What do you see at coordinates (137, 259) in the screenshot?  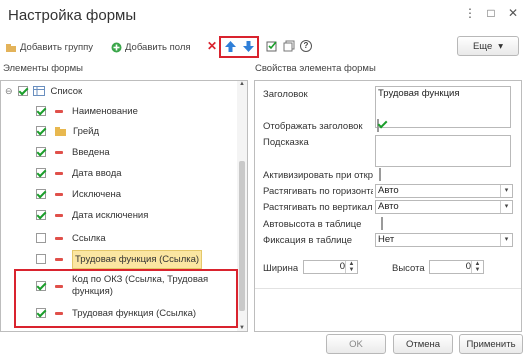 I see `item-label: Трудовая функция (Ссылка)` at bounding box center [137, 259].